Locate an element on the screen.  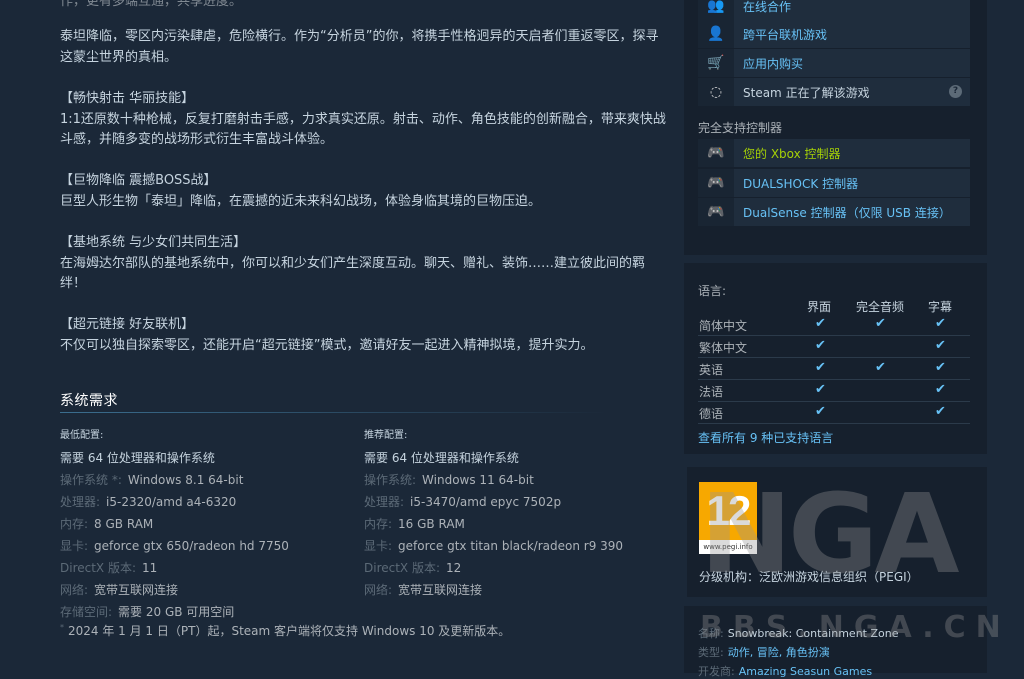
description-cut-line: 作，更有多端互通，共享进度。 is located at coordinates (151, 4).